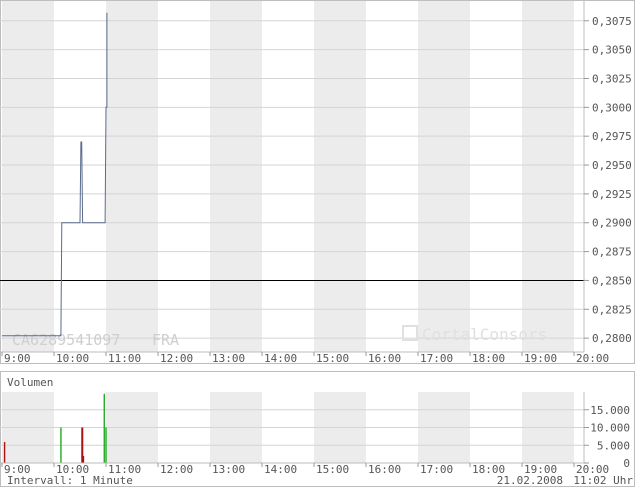  Describe the element at coordinates (612, 136) in the screenshot. I see `price-y-tick-label: 0,2975` at that location.